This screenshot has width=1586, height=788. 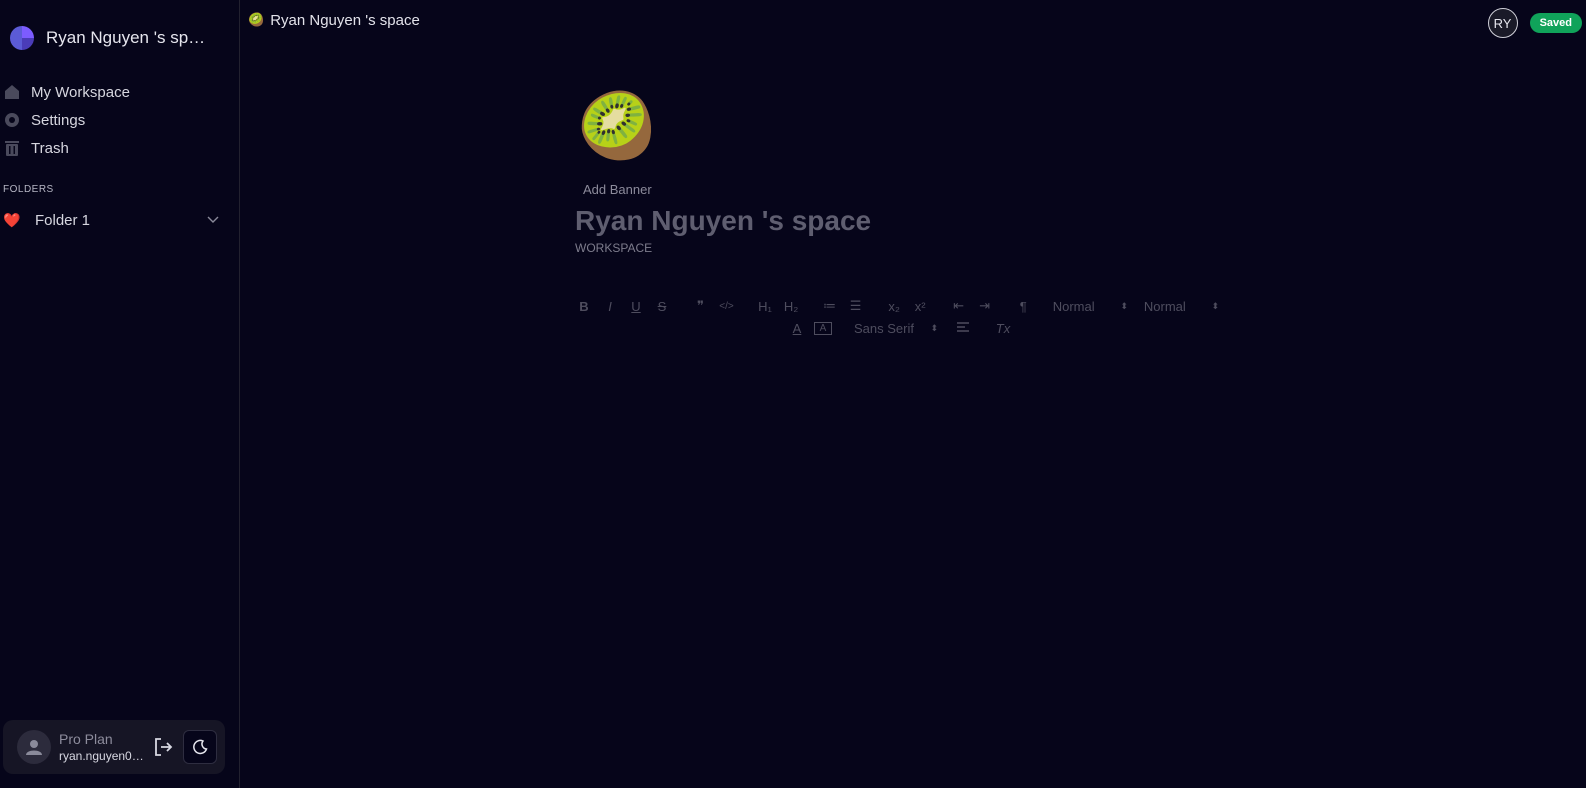 I want to click on text-color-button: A, so click(x=797, y=328).